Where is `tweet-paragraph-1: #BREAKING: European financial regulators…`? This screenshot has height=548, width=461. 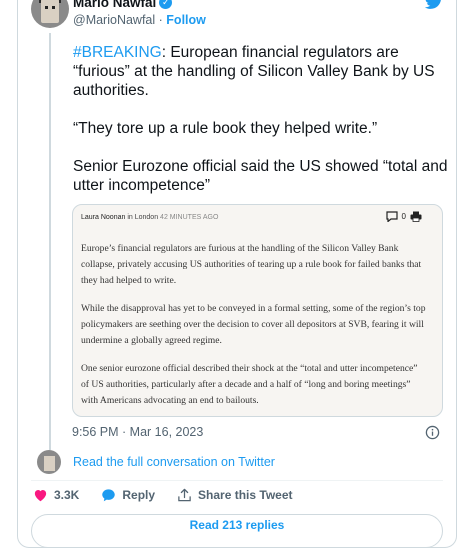
tweet-paragraph-1: #BREAKING: European financial regulators… is located at coordinates (263, 71).